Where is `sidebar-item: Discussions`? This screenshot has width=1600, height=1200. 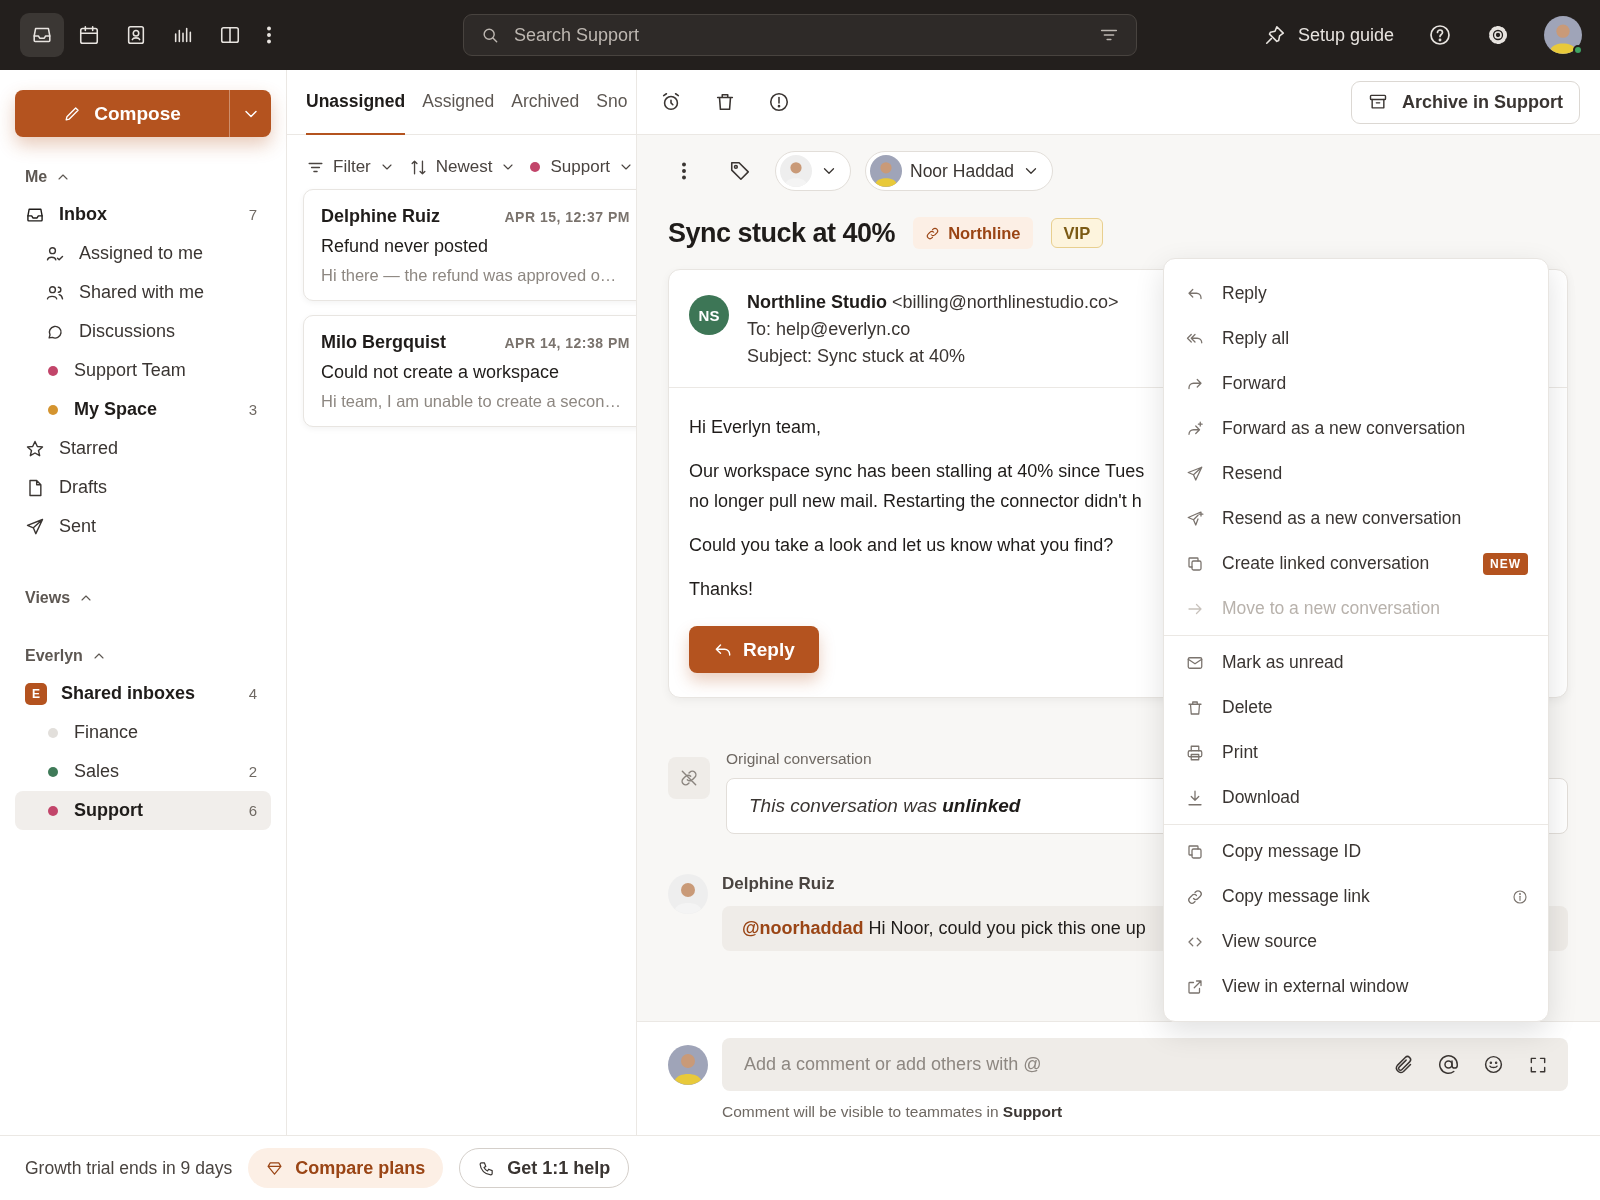 sidebar-item: Discussions is located at coordinates (143, 331).